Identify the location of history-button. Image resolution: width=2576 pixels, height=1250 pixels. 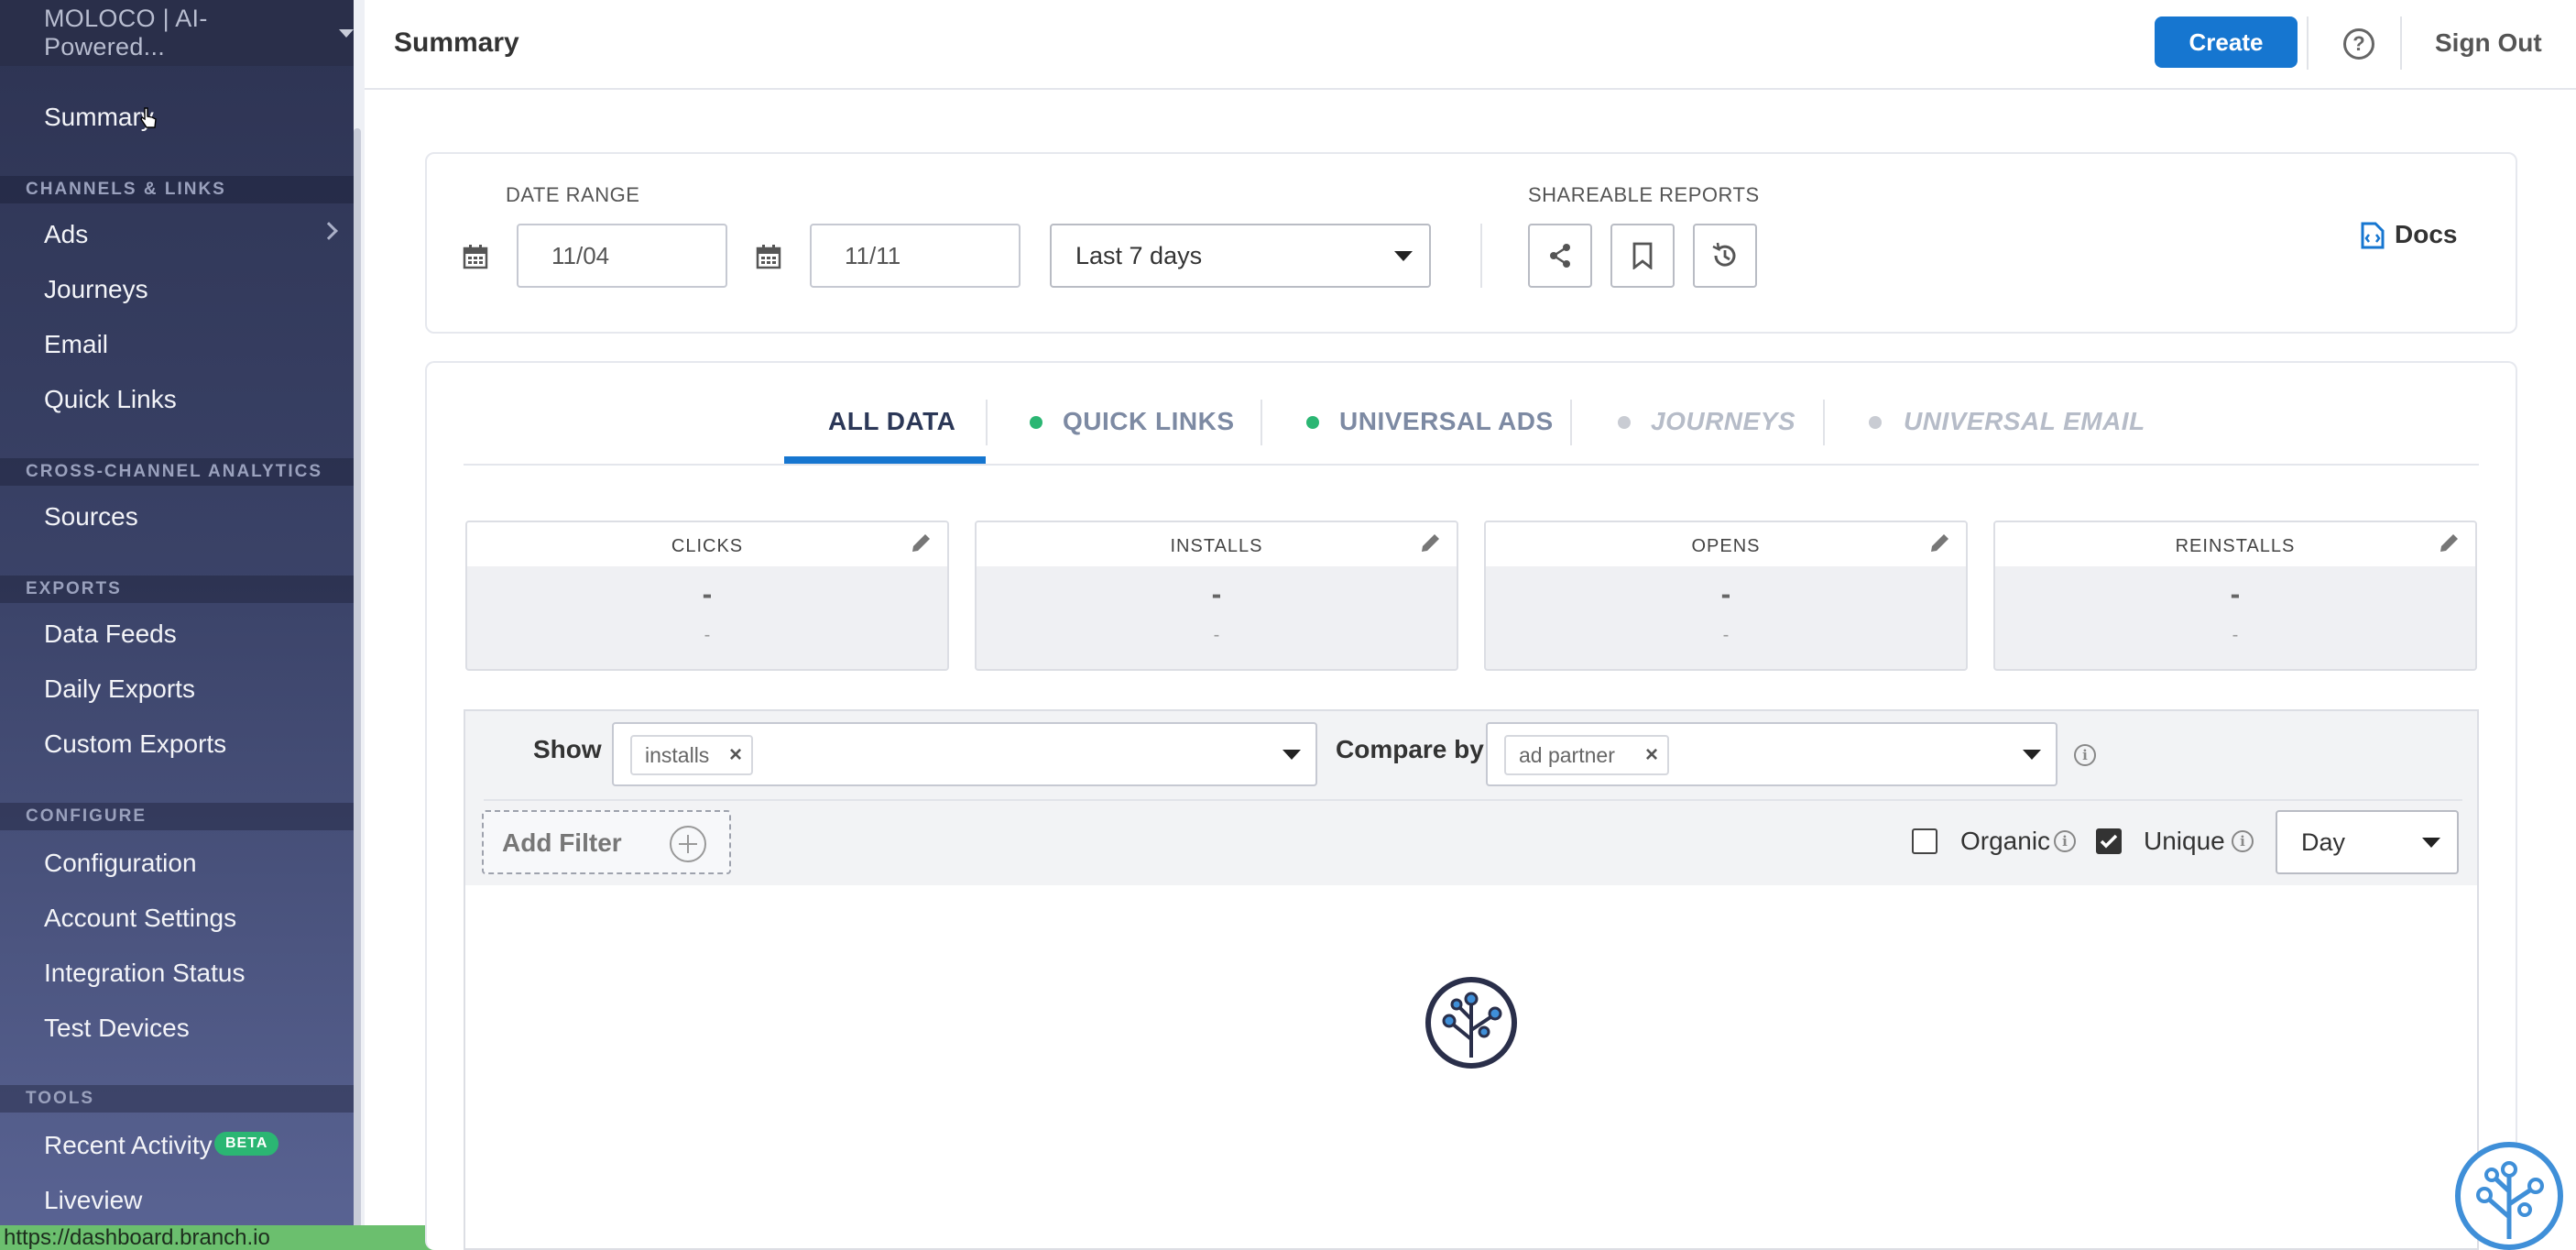
(1725, 256).